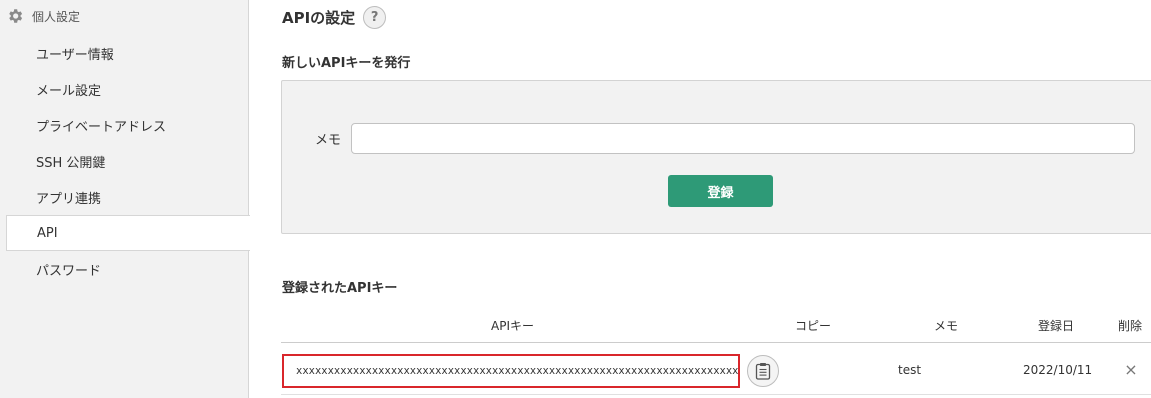 This screenshot has height=398, width=1151. I want to click on column-header-copy: コピー, so click(813, 326).